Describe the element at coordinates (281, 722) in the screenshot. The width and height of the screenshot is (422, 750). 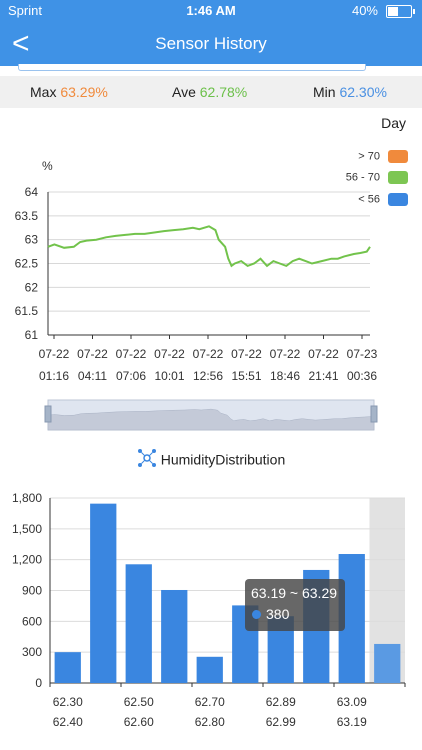
I see `x-tick-label: 62.99` at that location.